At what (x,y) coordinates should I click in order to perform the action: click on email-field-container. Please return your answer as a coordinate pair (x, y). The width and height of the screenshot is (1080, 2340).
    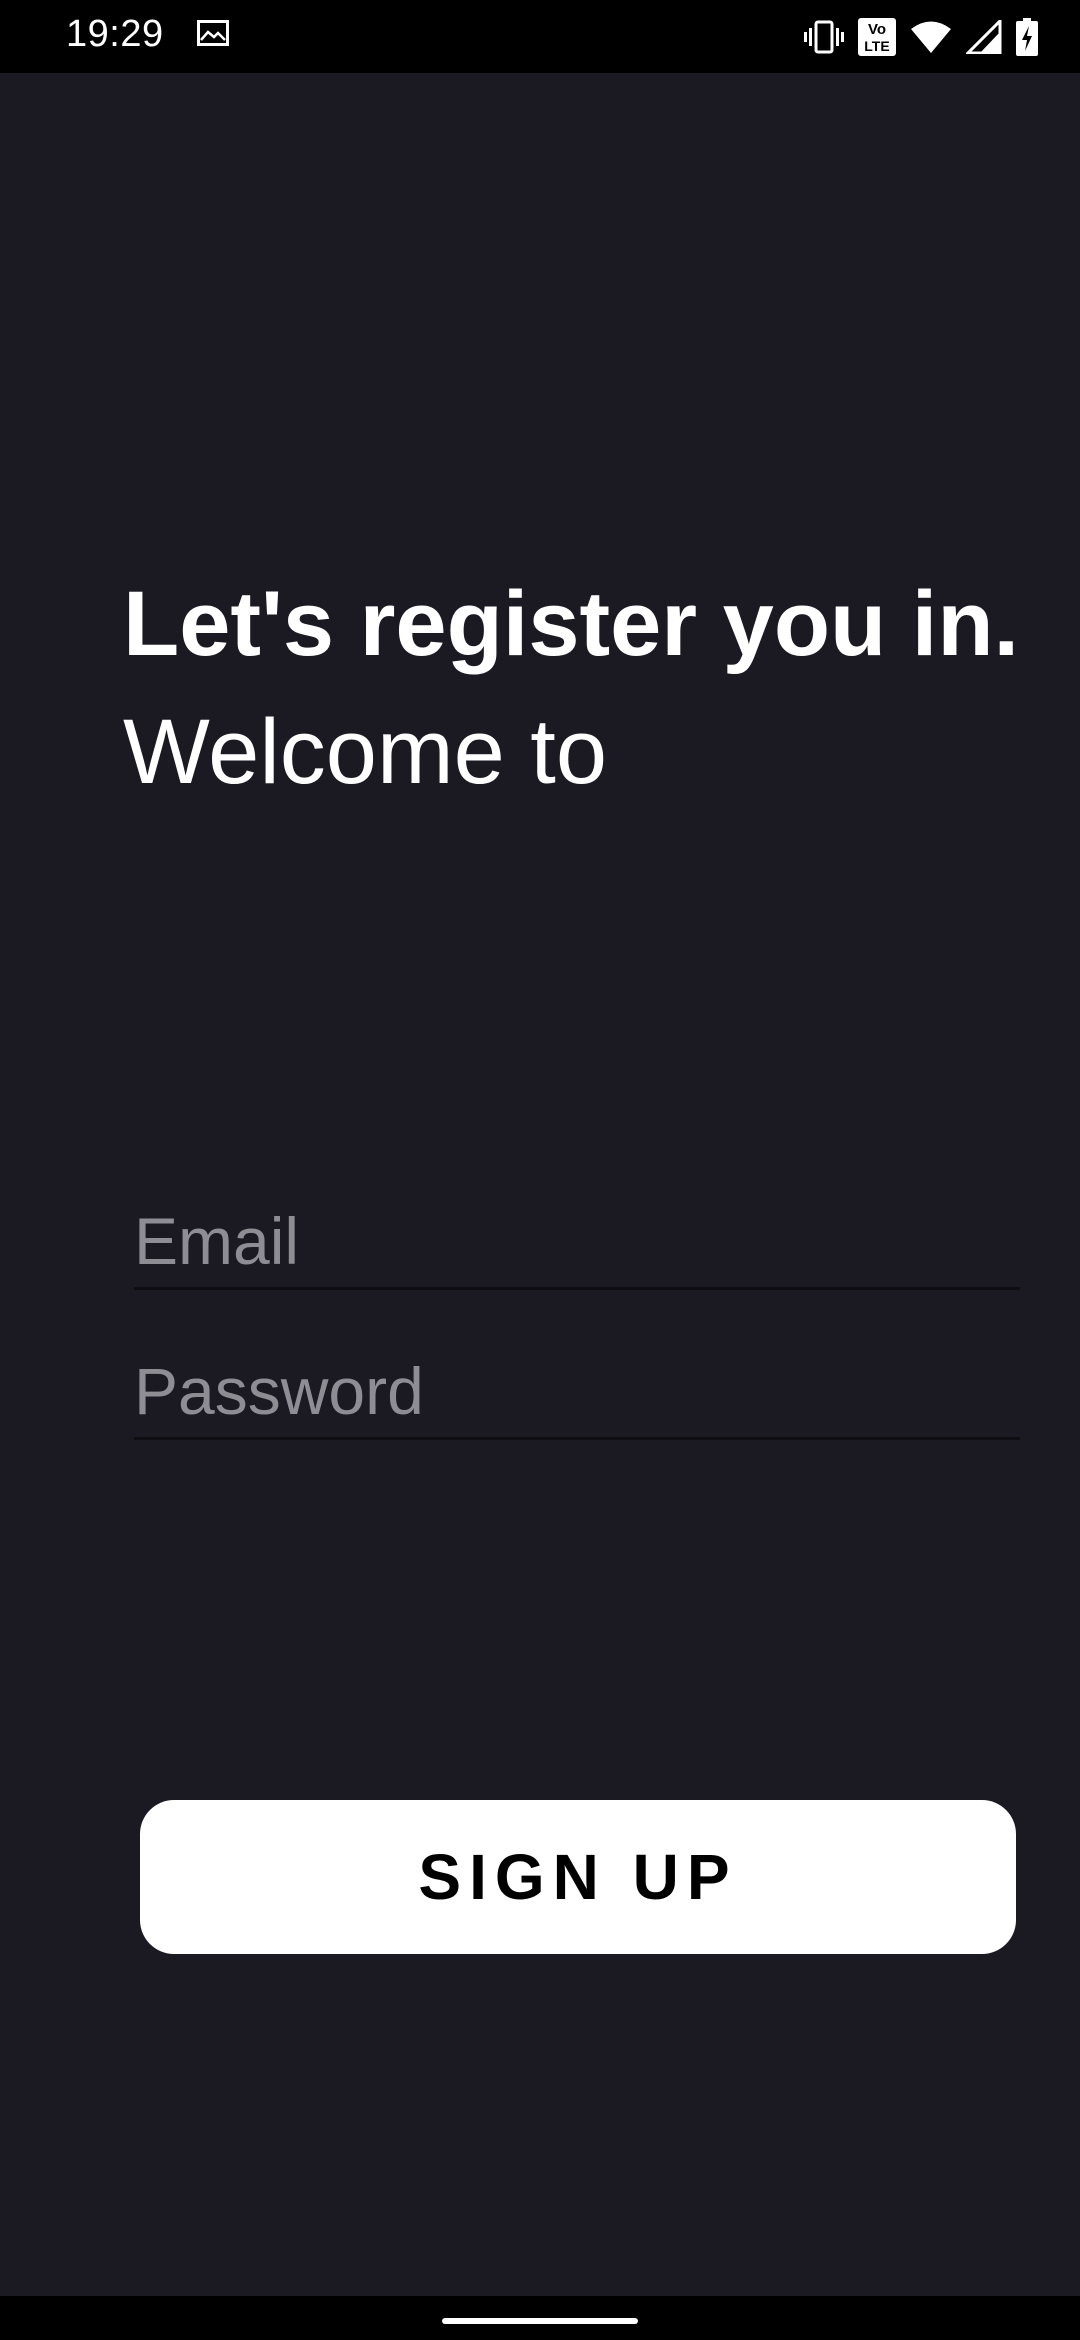
    Looking at the image, I should click on (577, 1242).